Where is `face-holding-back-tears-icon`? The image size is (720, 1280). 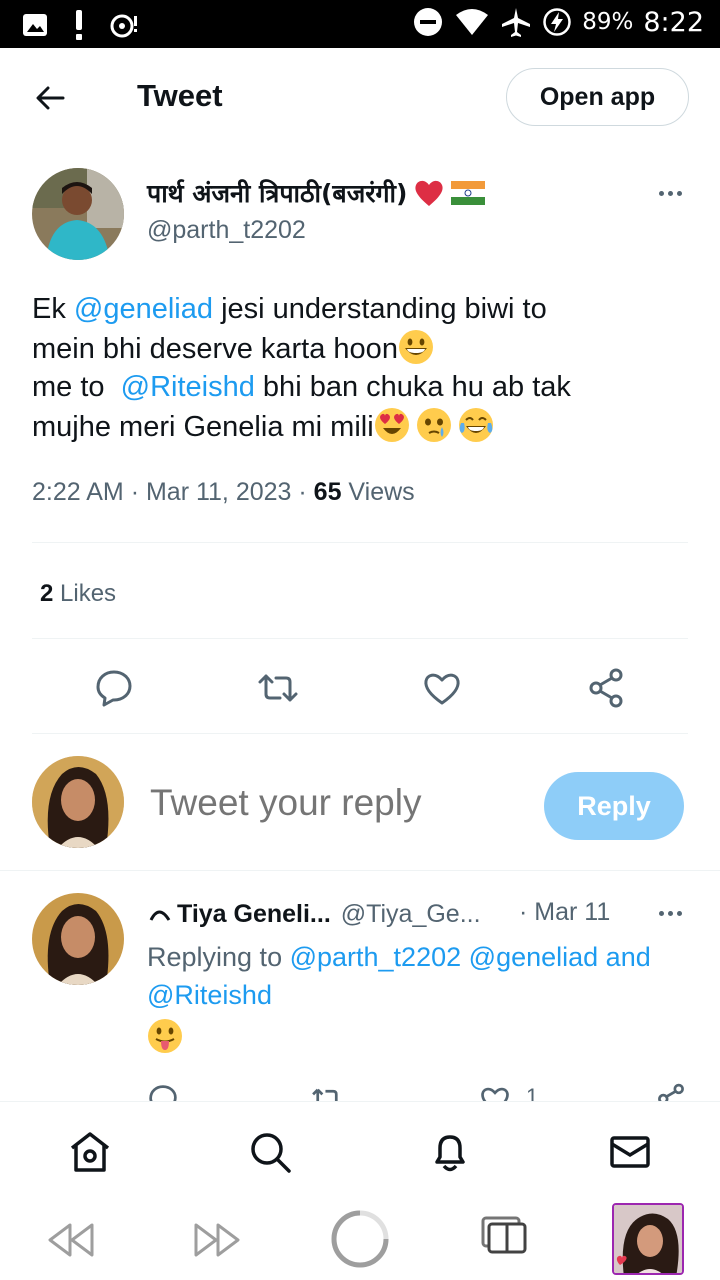
face-holding-back-tears-icon is located at coordinates (433, 424).